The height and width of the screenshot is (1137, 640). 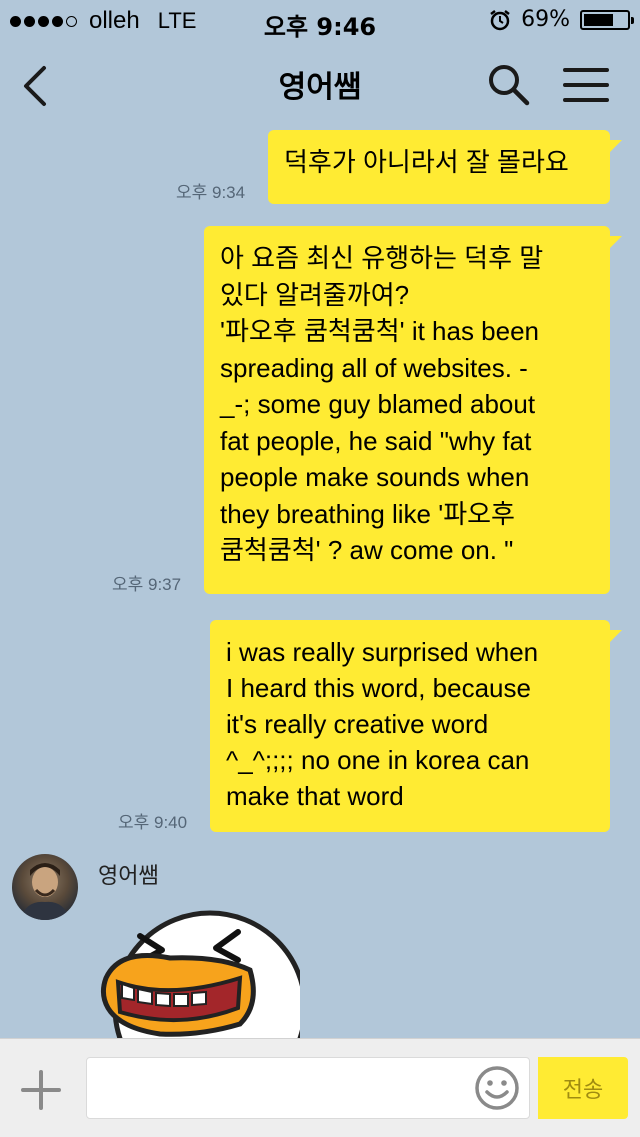 What do you see at coordinates (545, 19) in the screenshot?
I see `battery-percent: 69%` at bounding box center [545, 19].